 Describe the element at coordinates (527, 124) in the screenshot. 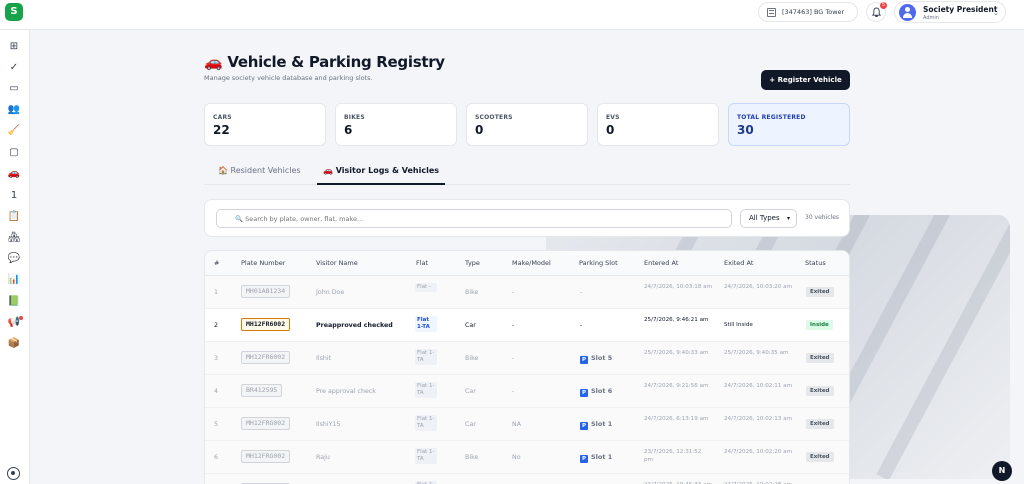

I see `stat-card-scooters: SCOOTERS 0` at that location.